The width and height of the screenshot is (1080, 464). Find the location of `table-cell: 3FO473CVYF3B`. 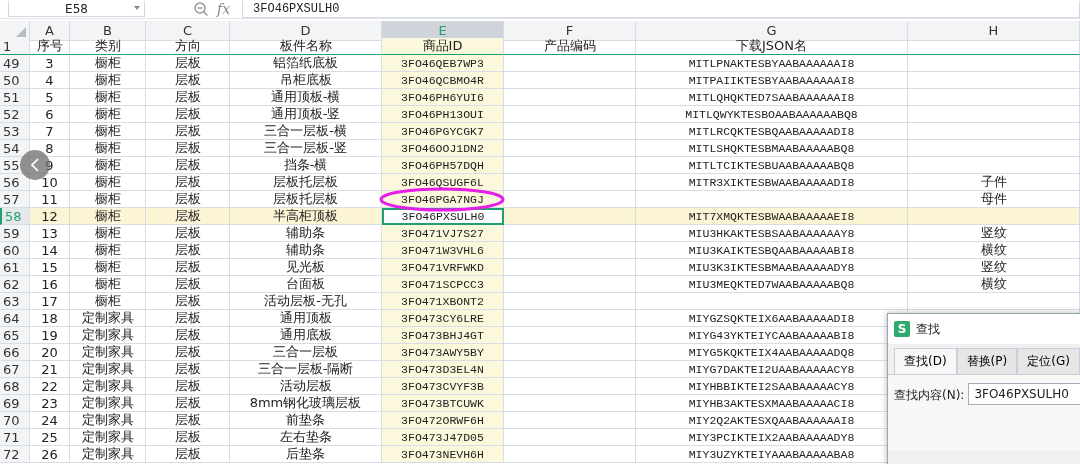

table-cell: 3FO473CVYF3B is located at coordinates (443, 386).